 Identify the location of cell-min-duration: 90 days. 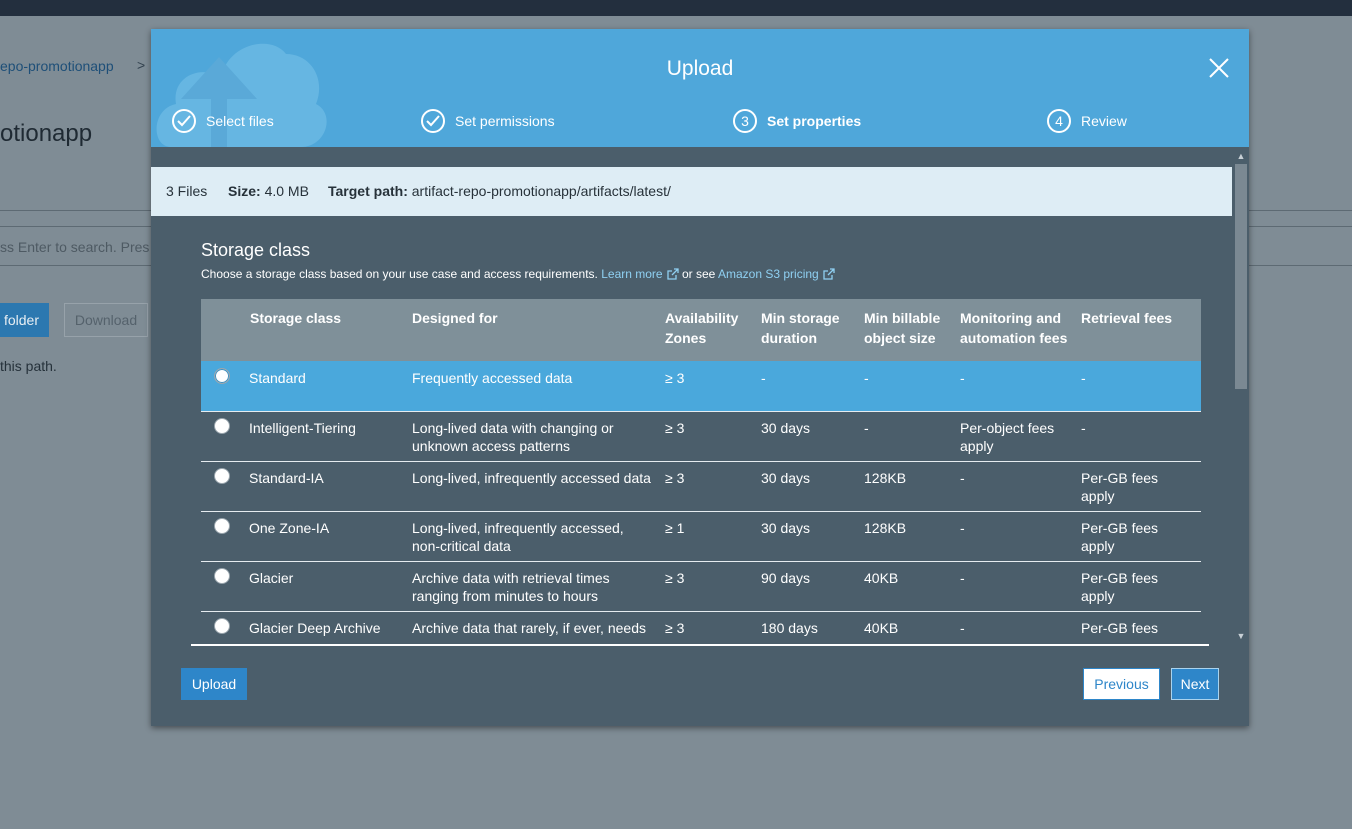
(786, 578).